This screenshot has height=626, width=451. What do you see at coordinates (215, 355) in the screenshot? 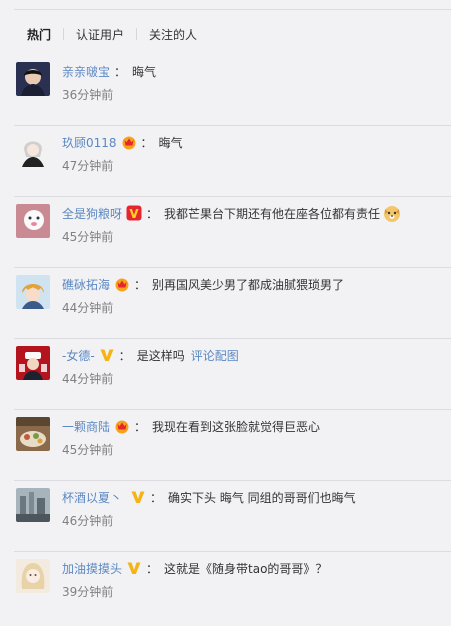
I see `comment-image-link: 评论配图` at bounding box center [215, 355].